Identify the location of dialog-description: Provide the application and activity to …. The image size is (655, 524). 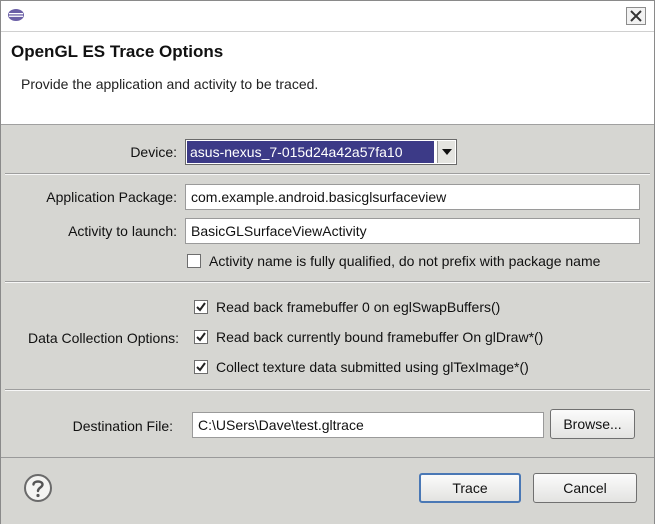
(170, 84).